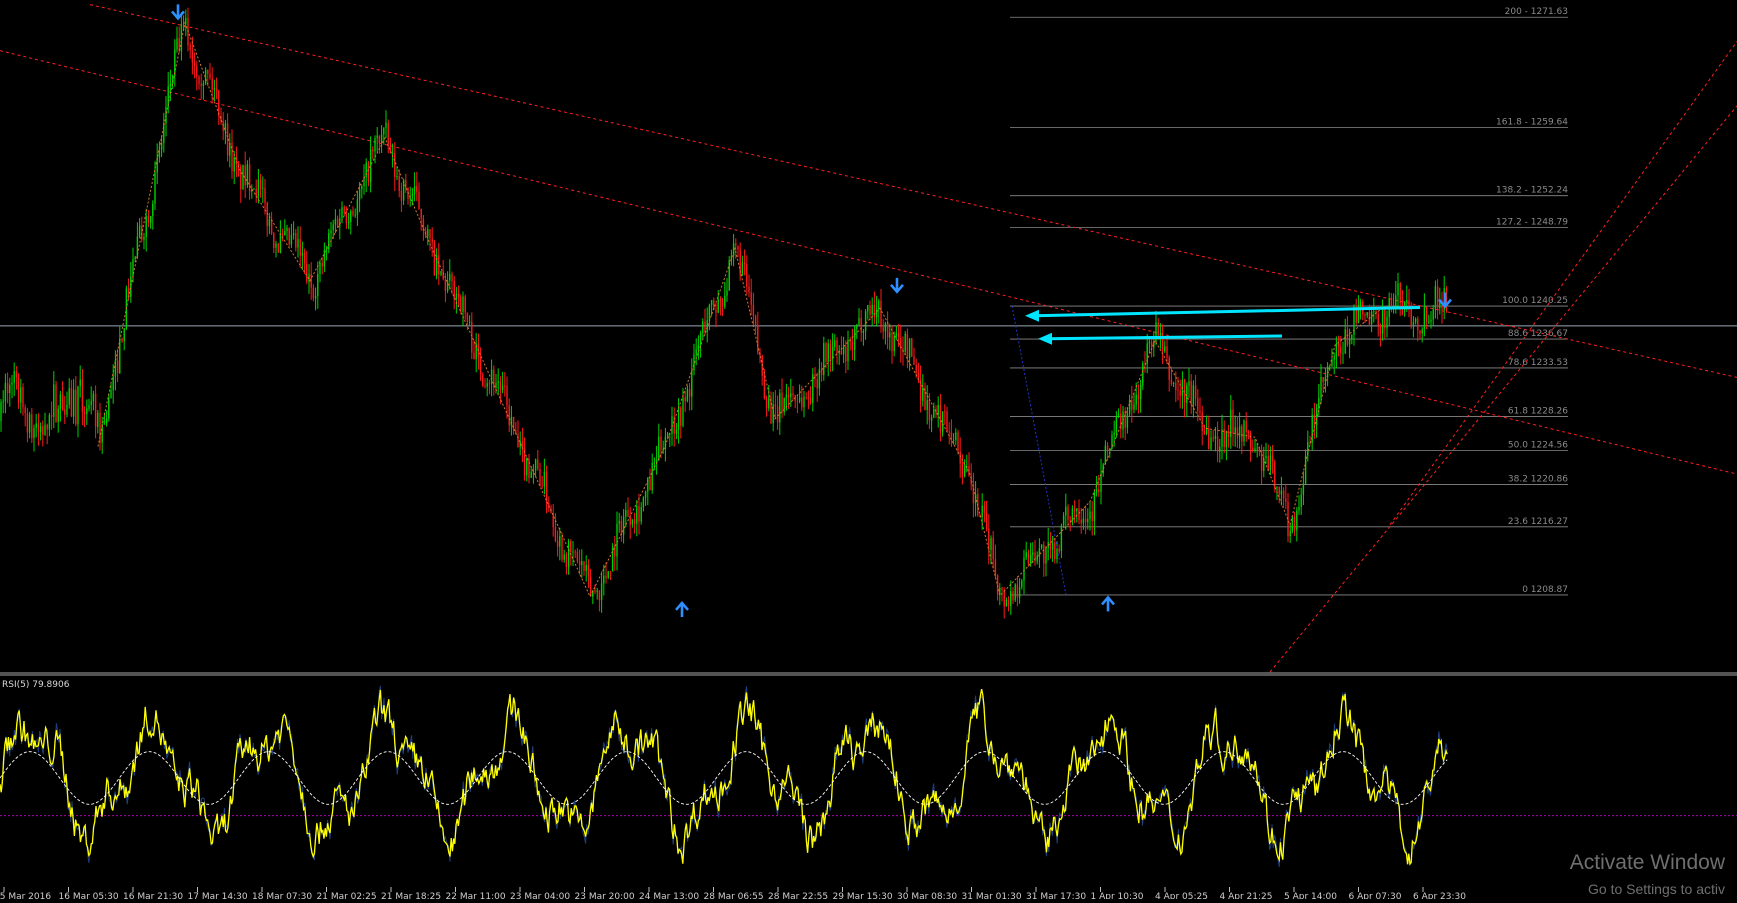 The height and width of the screenshot is (903, 1737). What do you see at coordinates (1532, 123) in the screenshot?
I see `fib-level-label: 161.8 - 1259.64` at bounding box center [1532, 123].